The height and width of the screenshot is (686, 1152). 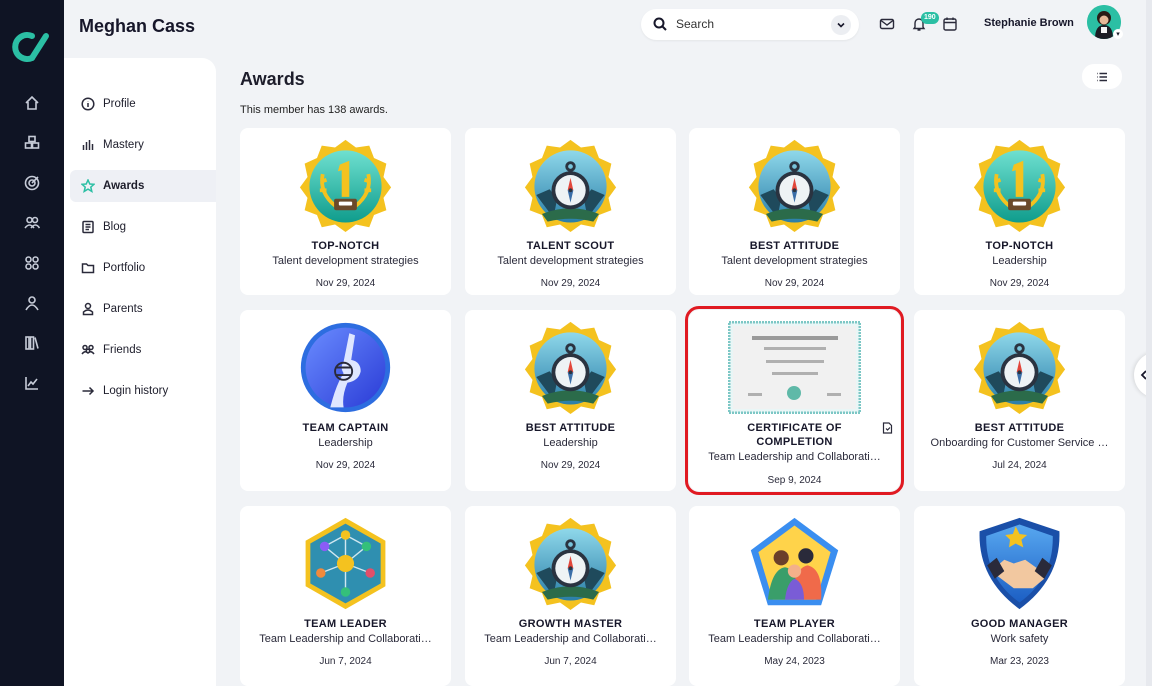 I want to click on star-icon, so click(x=88, y=186).